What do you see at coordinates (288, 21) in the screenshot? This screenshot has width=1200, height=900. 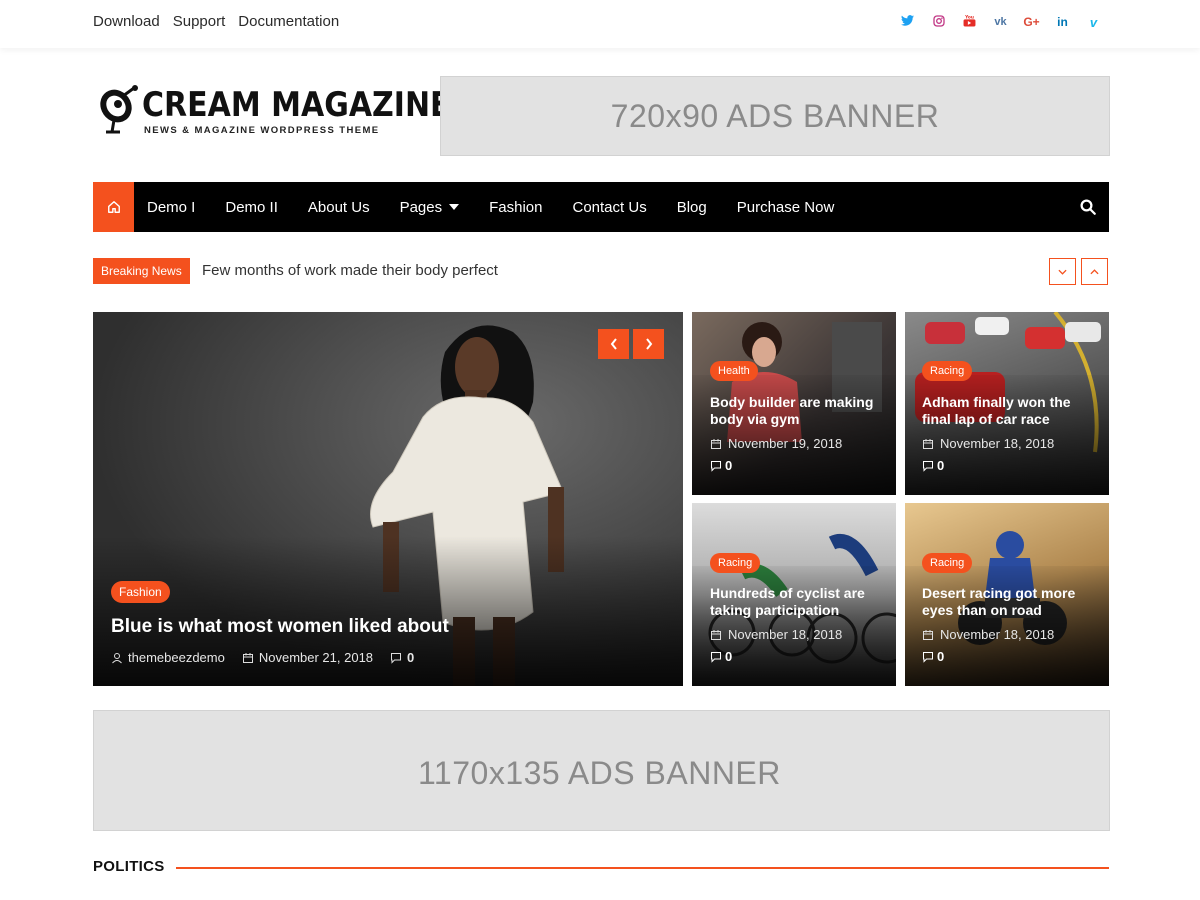 I see `documentation-link: Documentation` at bounding box center [288, 21].